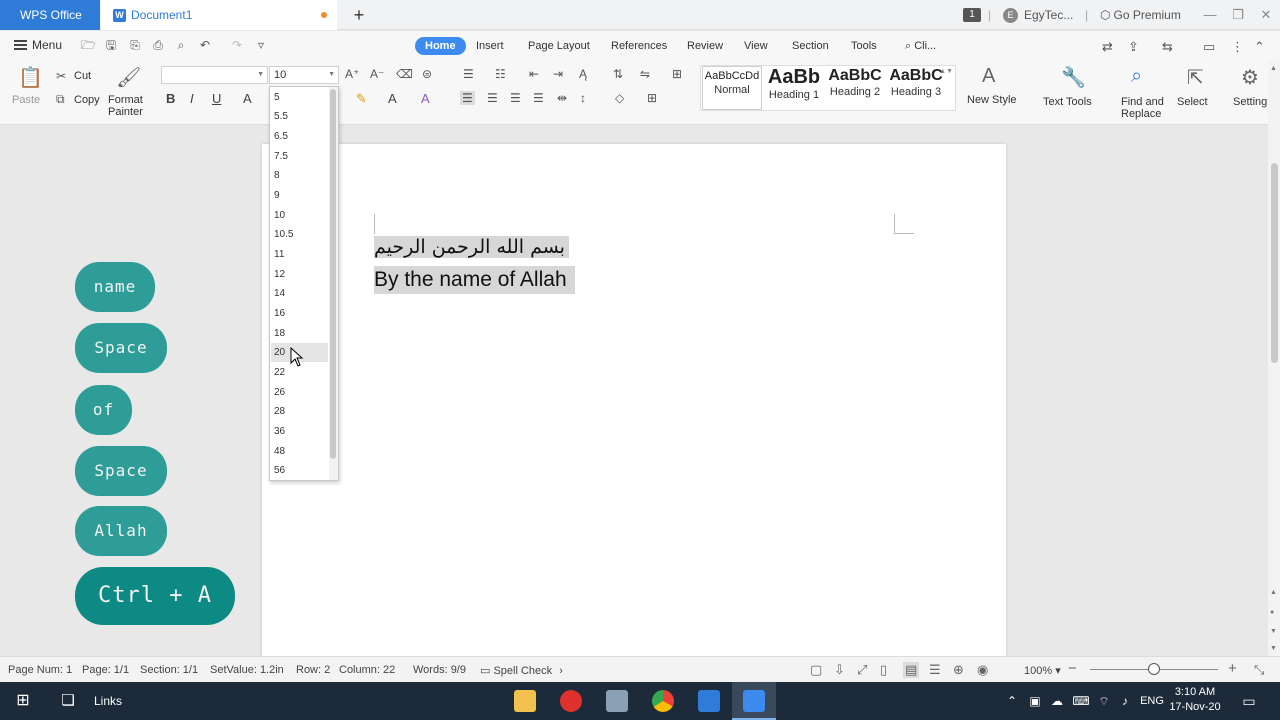 The width and height of the screenshot is (1280, 720). What do you see at coordinates (492, 98) in the screenshot?
I see `align-center-icon: ☰` at bounding box center [492, 98].